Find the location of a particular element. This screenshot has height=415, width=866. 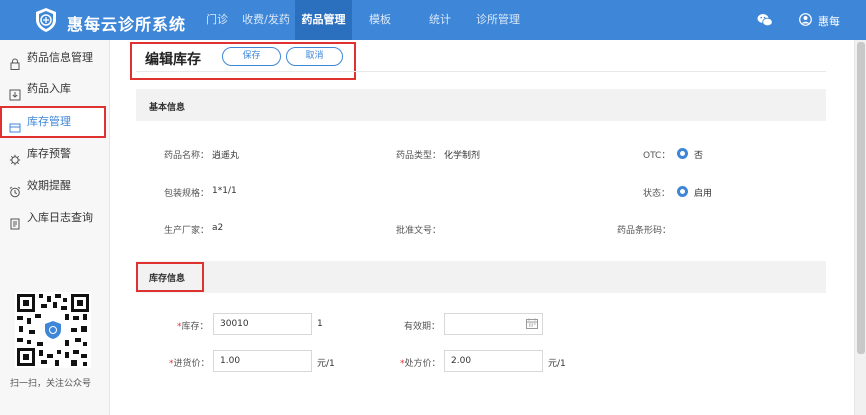

status-label: 状态： is located at coordinates (657, 194).